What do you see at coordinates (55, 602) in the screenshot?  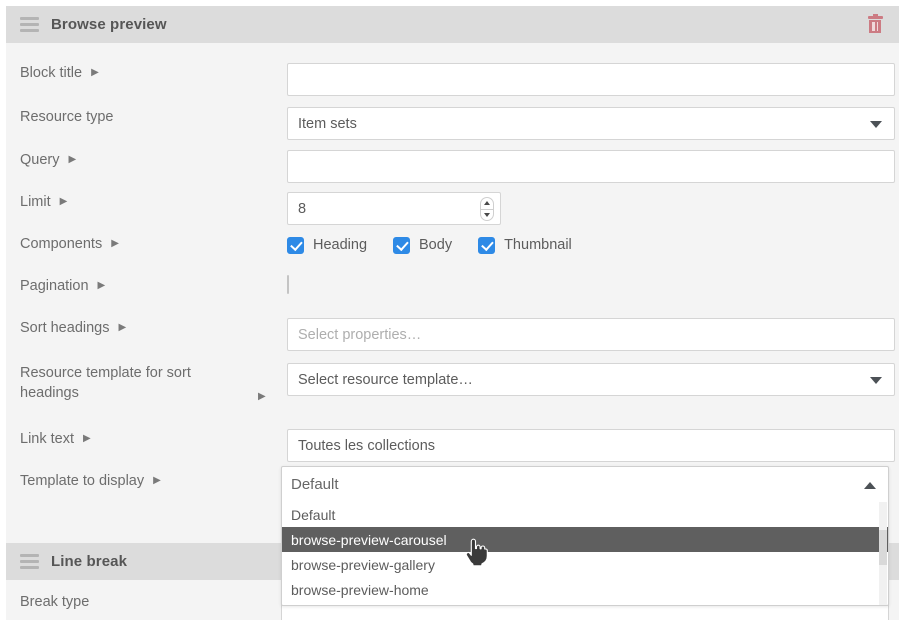 I see `label-break-type: Break type` at bounding box center [55, 602].